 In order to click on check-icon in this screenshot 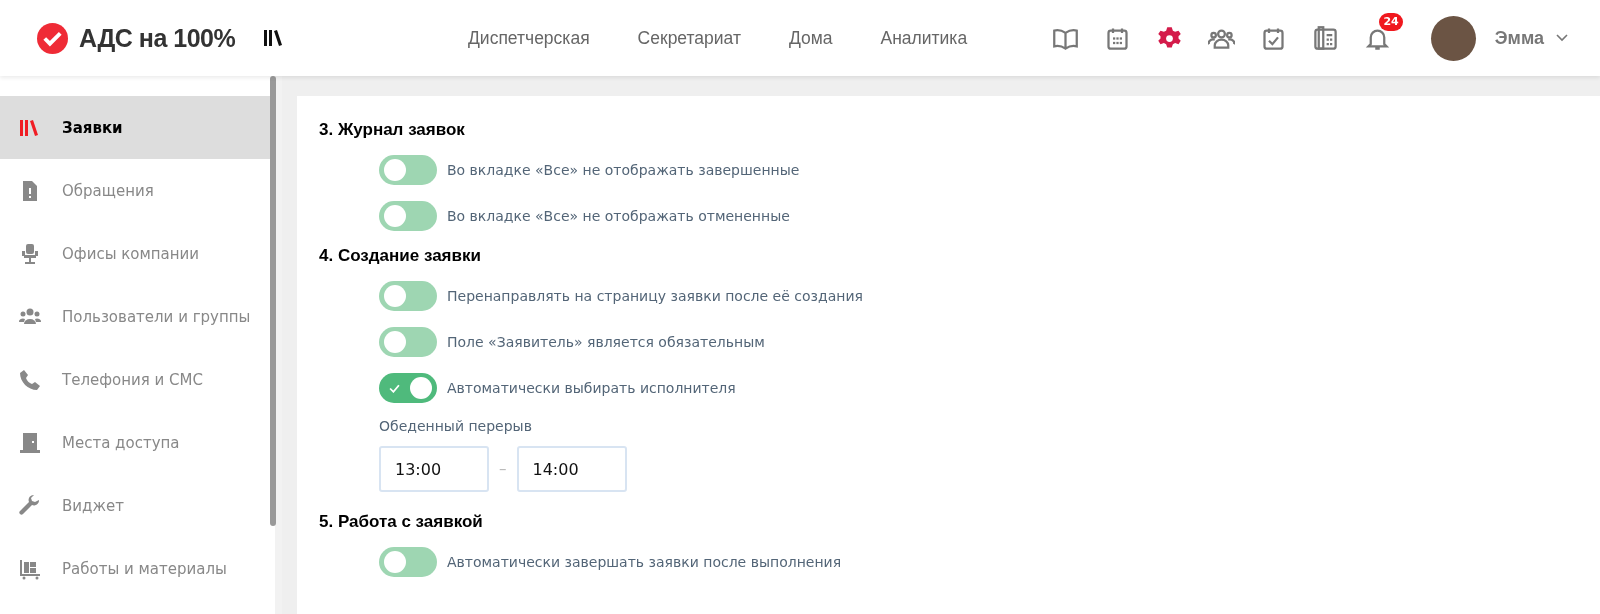, I will do `click(394, 388)`.